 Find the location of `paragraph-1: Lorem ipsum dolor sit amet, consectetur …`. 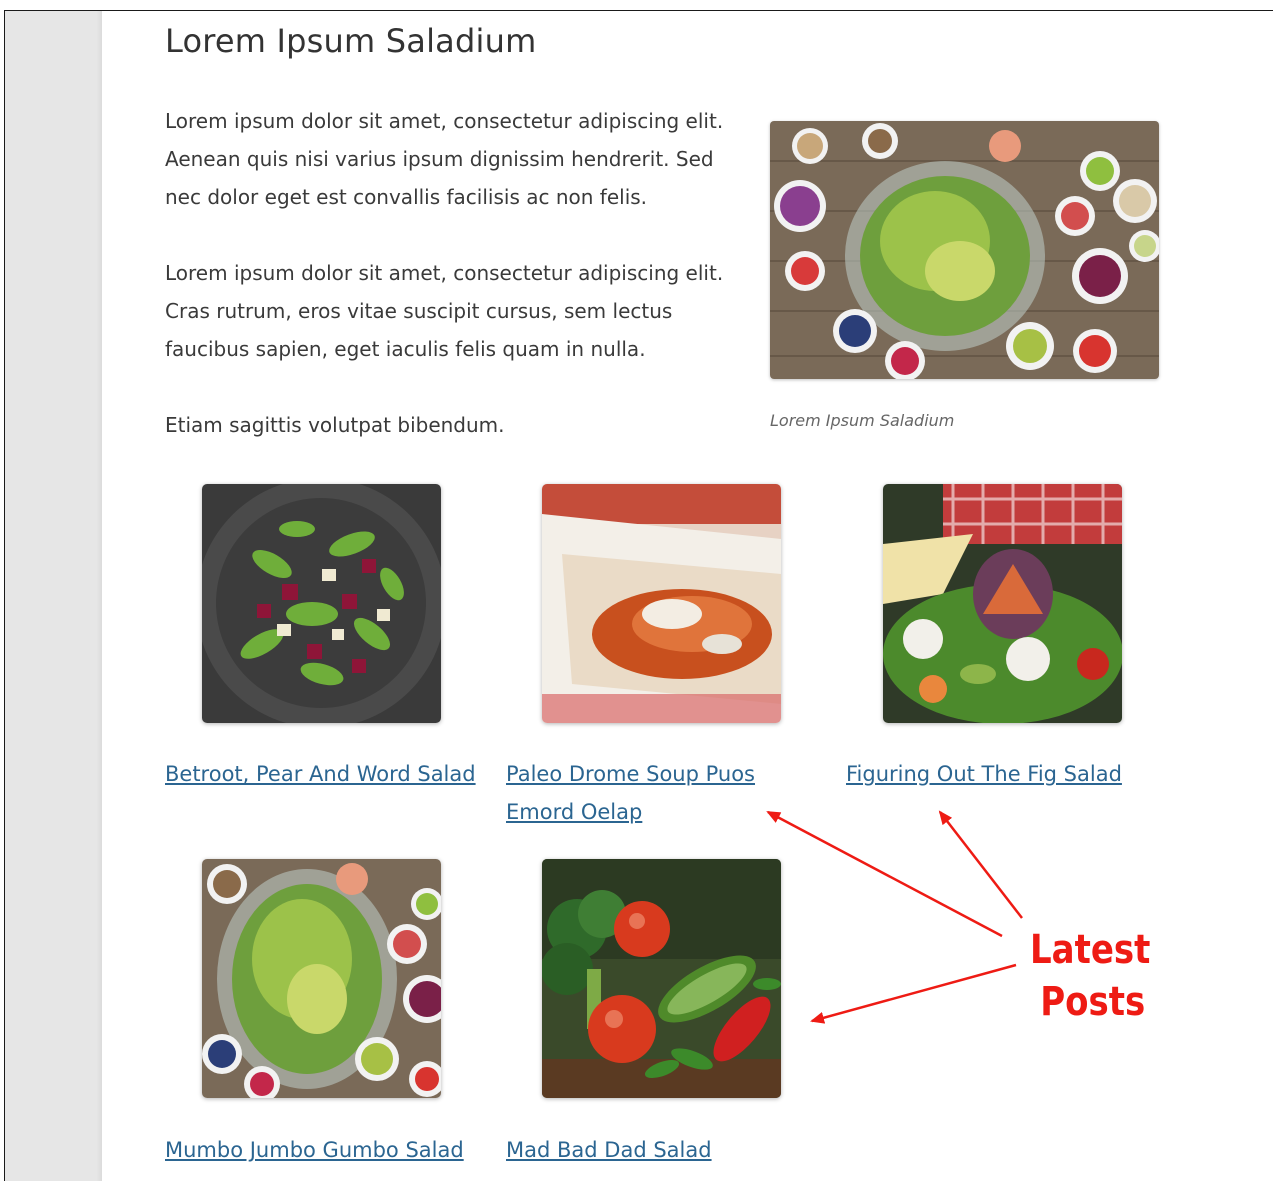

paragraph-1: Lorem ipsum dolor sit amet, consectetur … is located at coordinates (444, 159).